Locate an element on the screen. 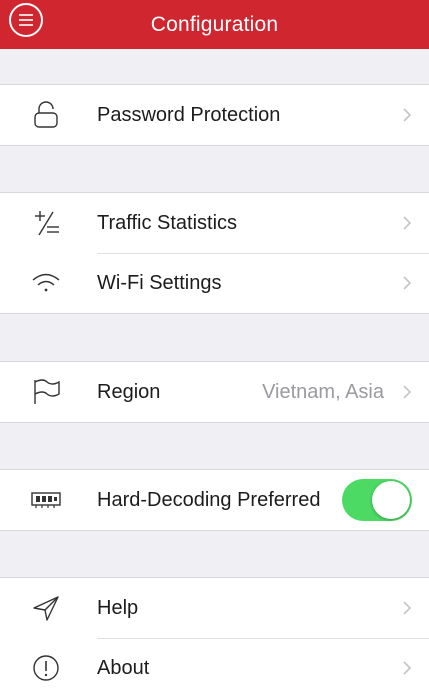 This screenshot has height=694, width=429. security-group: Password Protection is located at coordinates (214, 115).